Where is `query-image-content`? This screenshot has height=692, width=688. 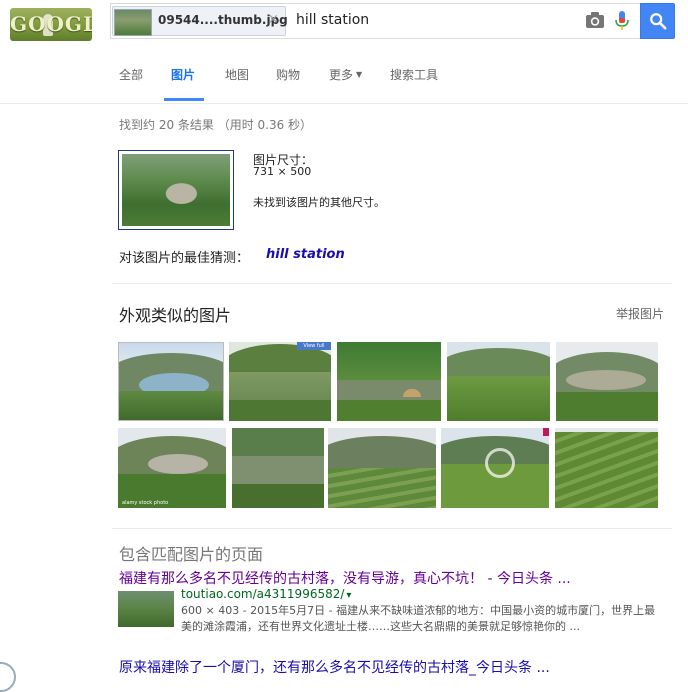
query-image-content is located at coordinates (176, 190).